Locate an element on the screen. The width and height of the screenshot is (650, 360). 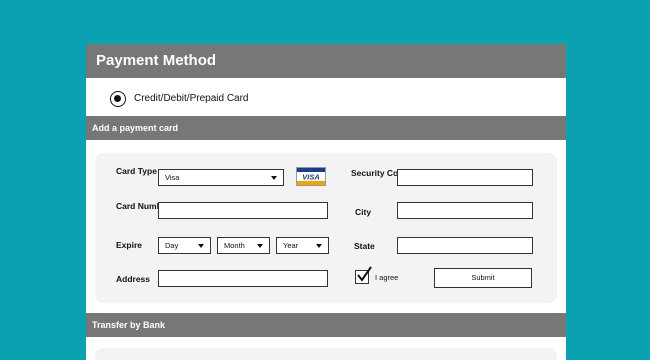
card-option-label: Credit/Debit/Prepaid Card is located at coordinates (191, 98).